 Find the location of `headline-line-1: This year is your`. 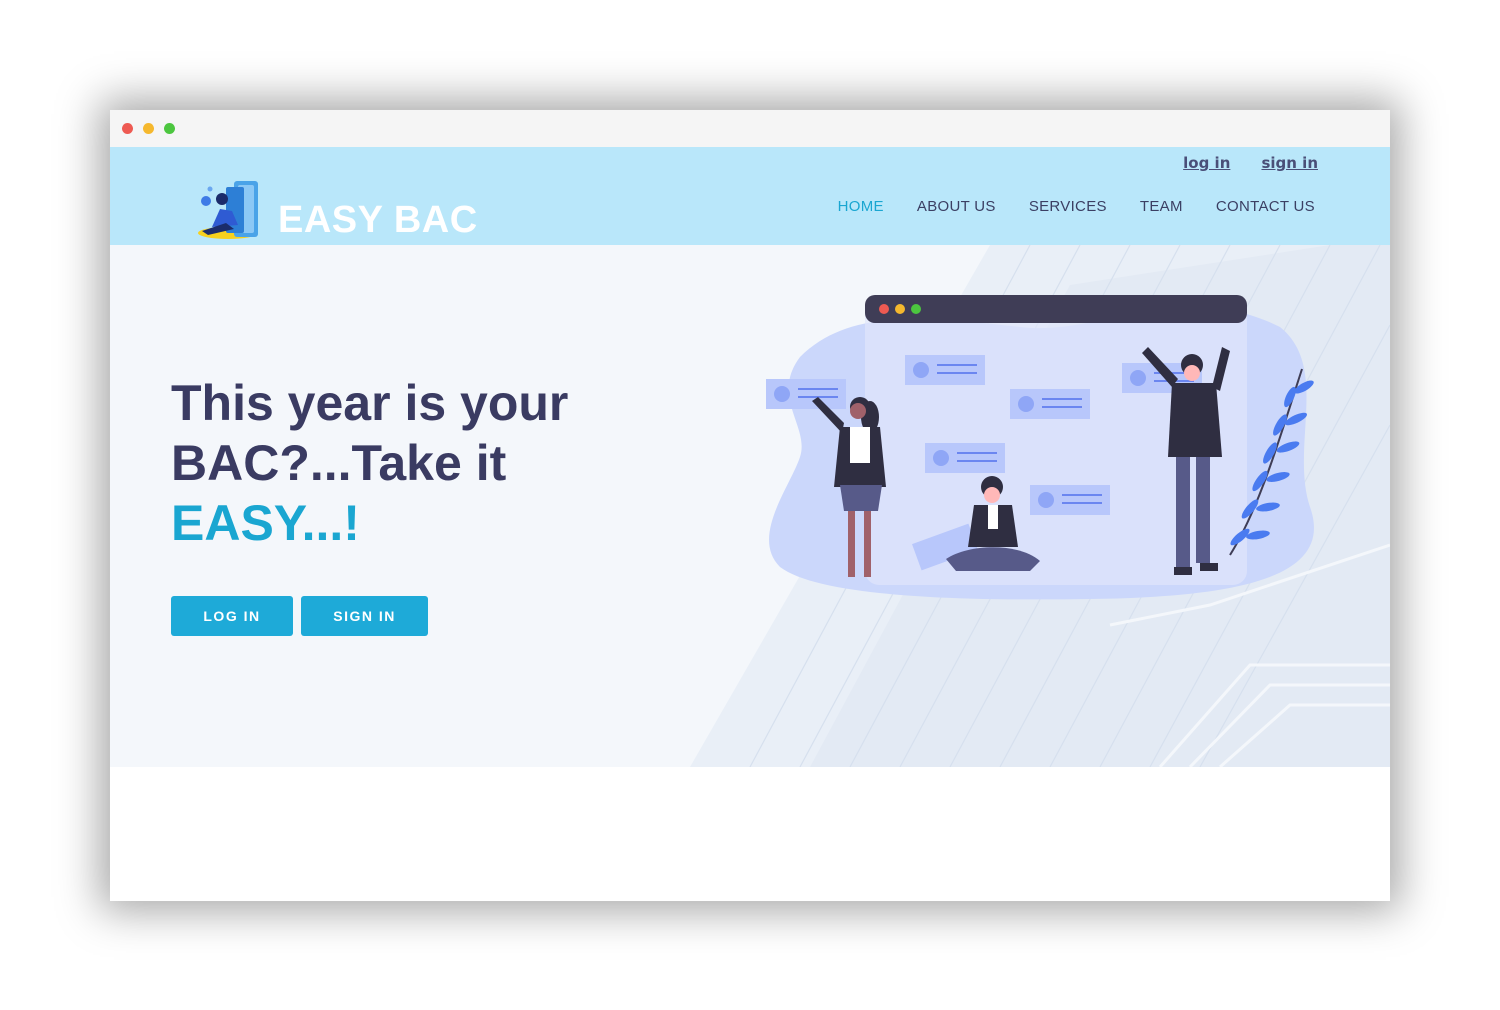

headline-line-1: This year is your is located at coordinates (370, 403).